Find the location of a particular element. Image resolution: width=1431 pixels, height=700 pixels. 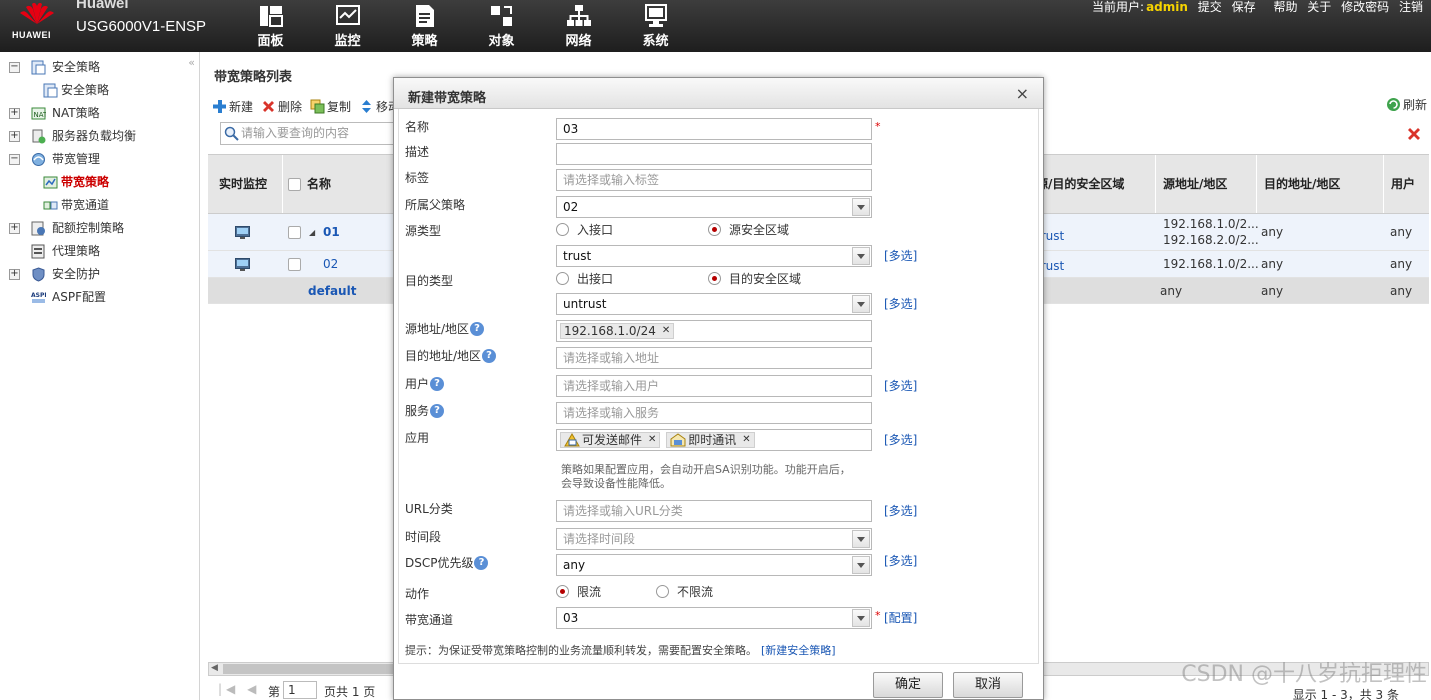

src-addr-input: 192.168.1.0/24 ✕ is located at coordinates (714, 331).